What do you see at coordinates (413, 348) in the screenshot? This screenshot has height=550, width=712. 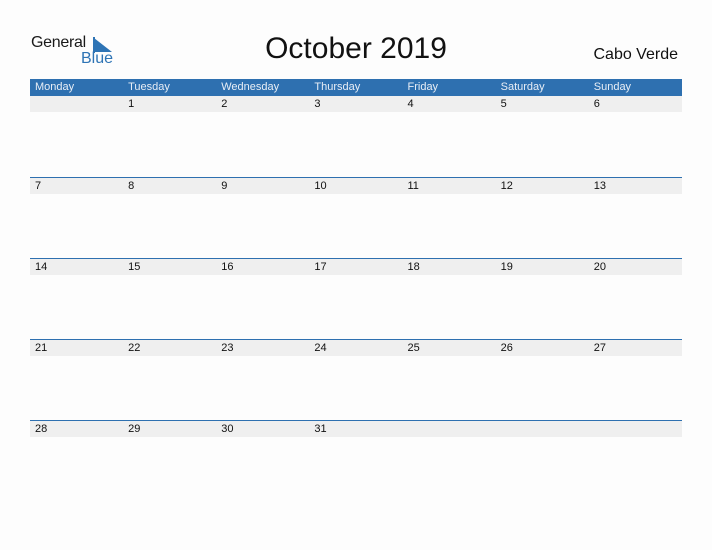 I see `day-cell: 25` at bounding box center [413, 348].